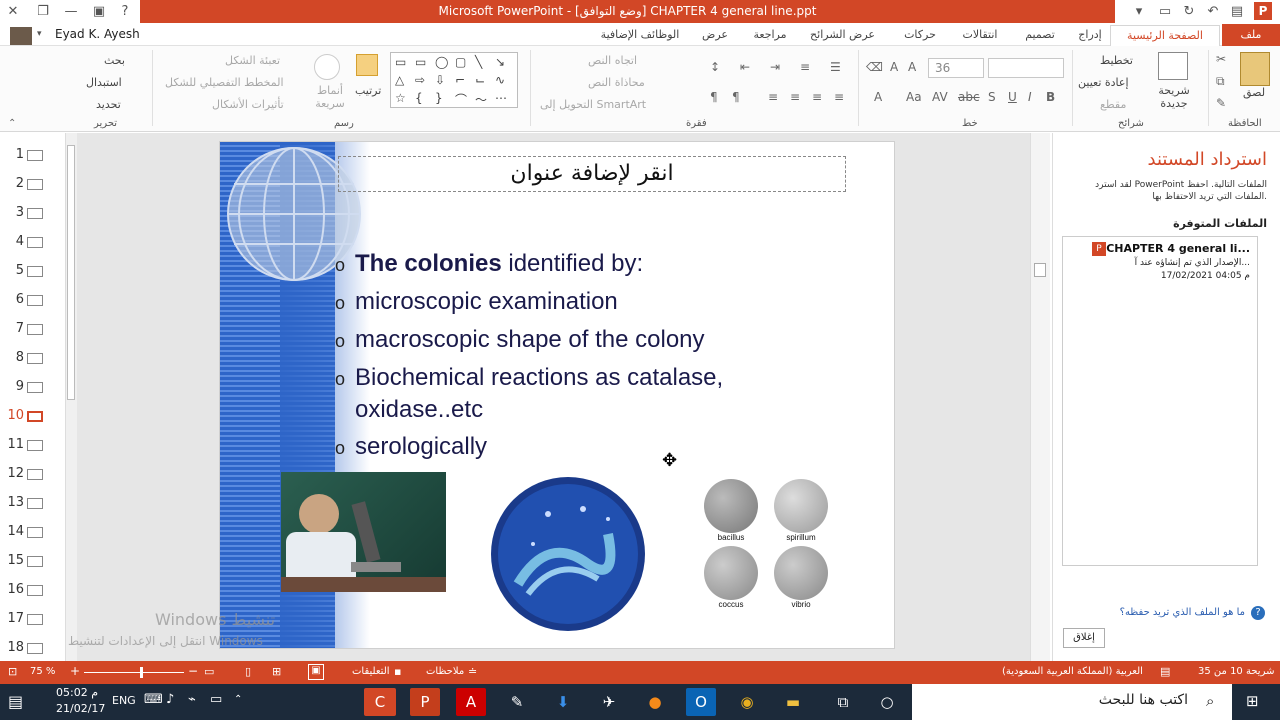 This screenshot has width=1280, height=720. Describe the element at coordinates (1012, 97) in the screenshot. I see `underline-icon: U` at that location.